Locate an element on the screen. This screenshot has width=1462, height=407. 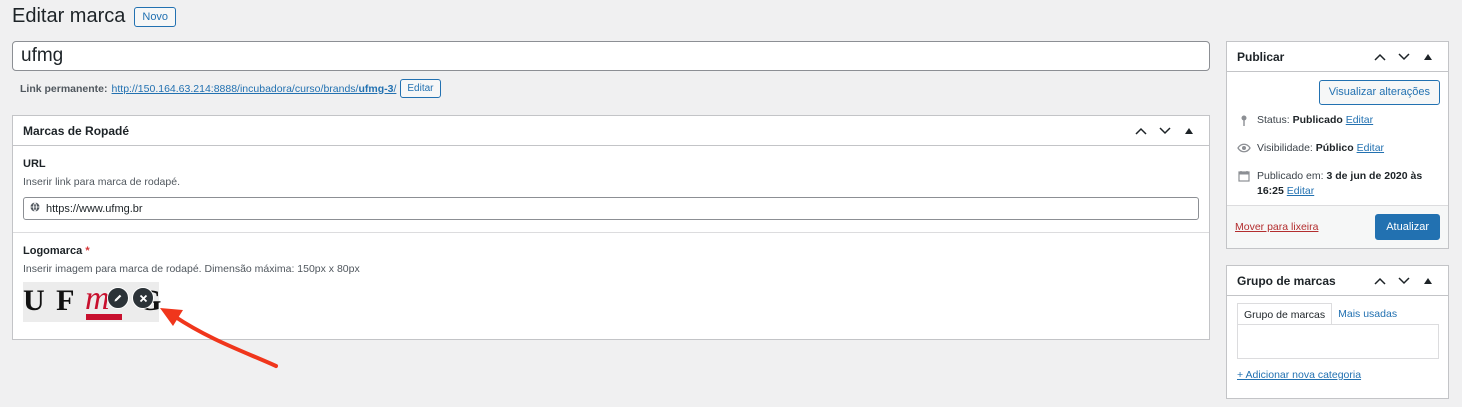
move-to-trash-link: Mover para lixeira is located at coordinates (1276, 227).